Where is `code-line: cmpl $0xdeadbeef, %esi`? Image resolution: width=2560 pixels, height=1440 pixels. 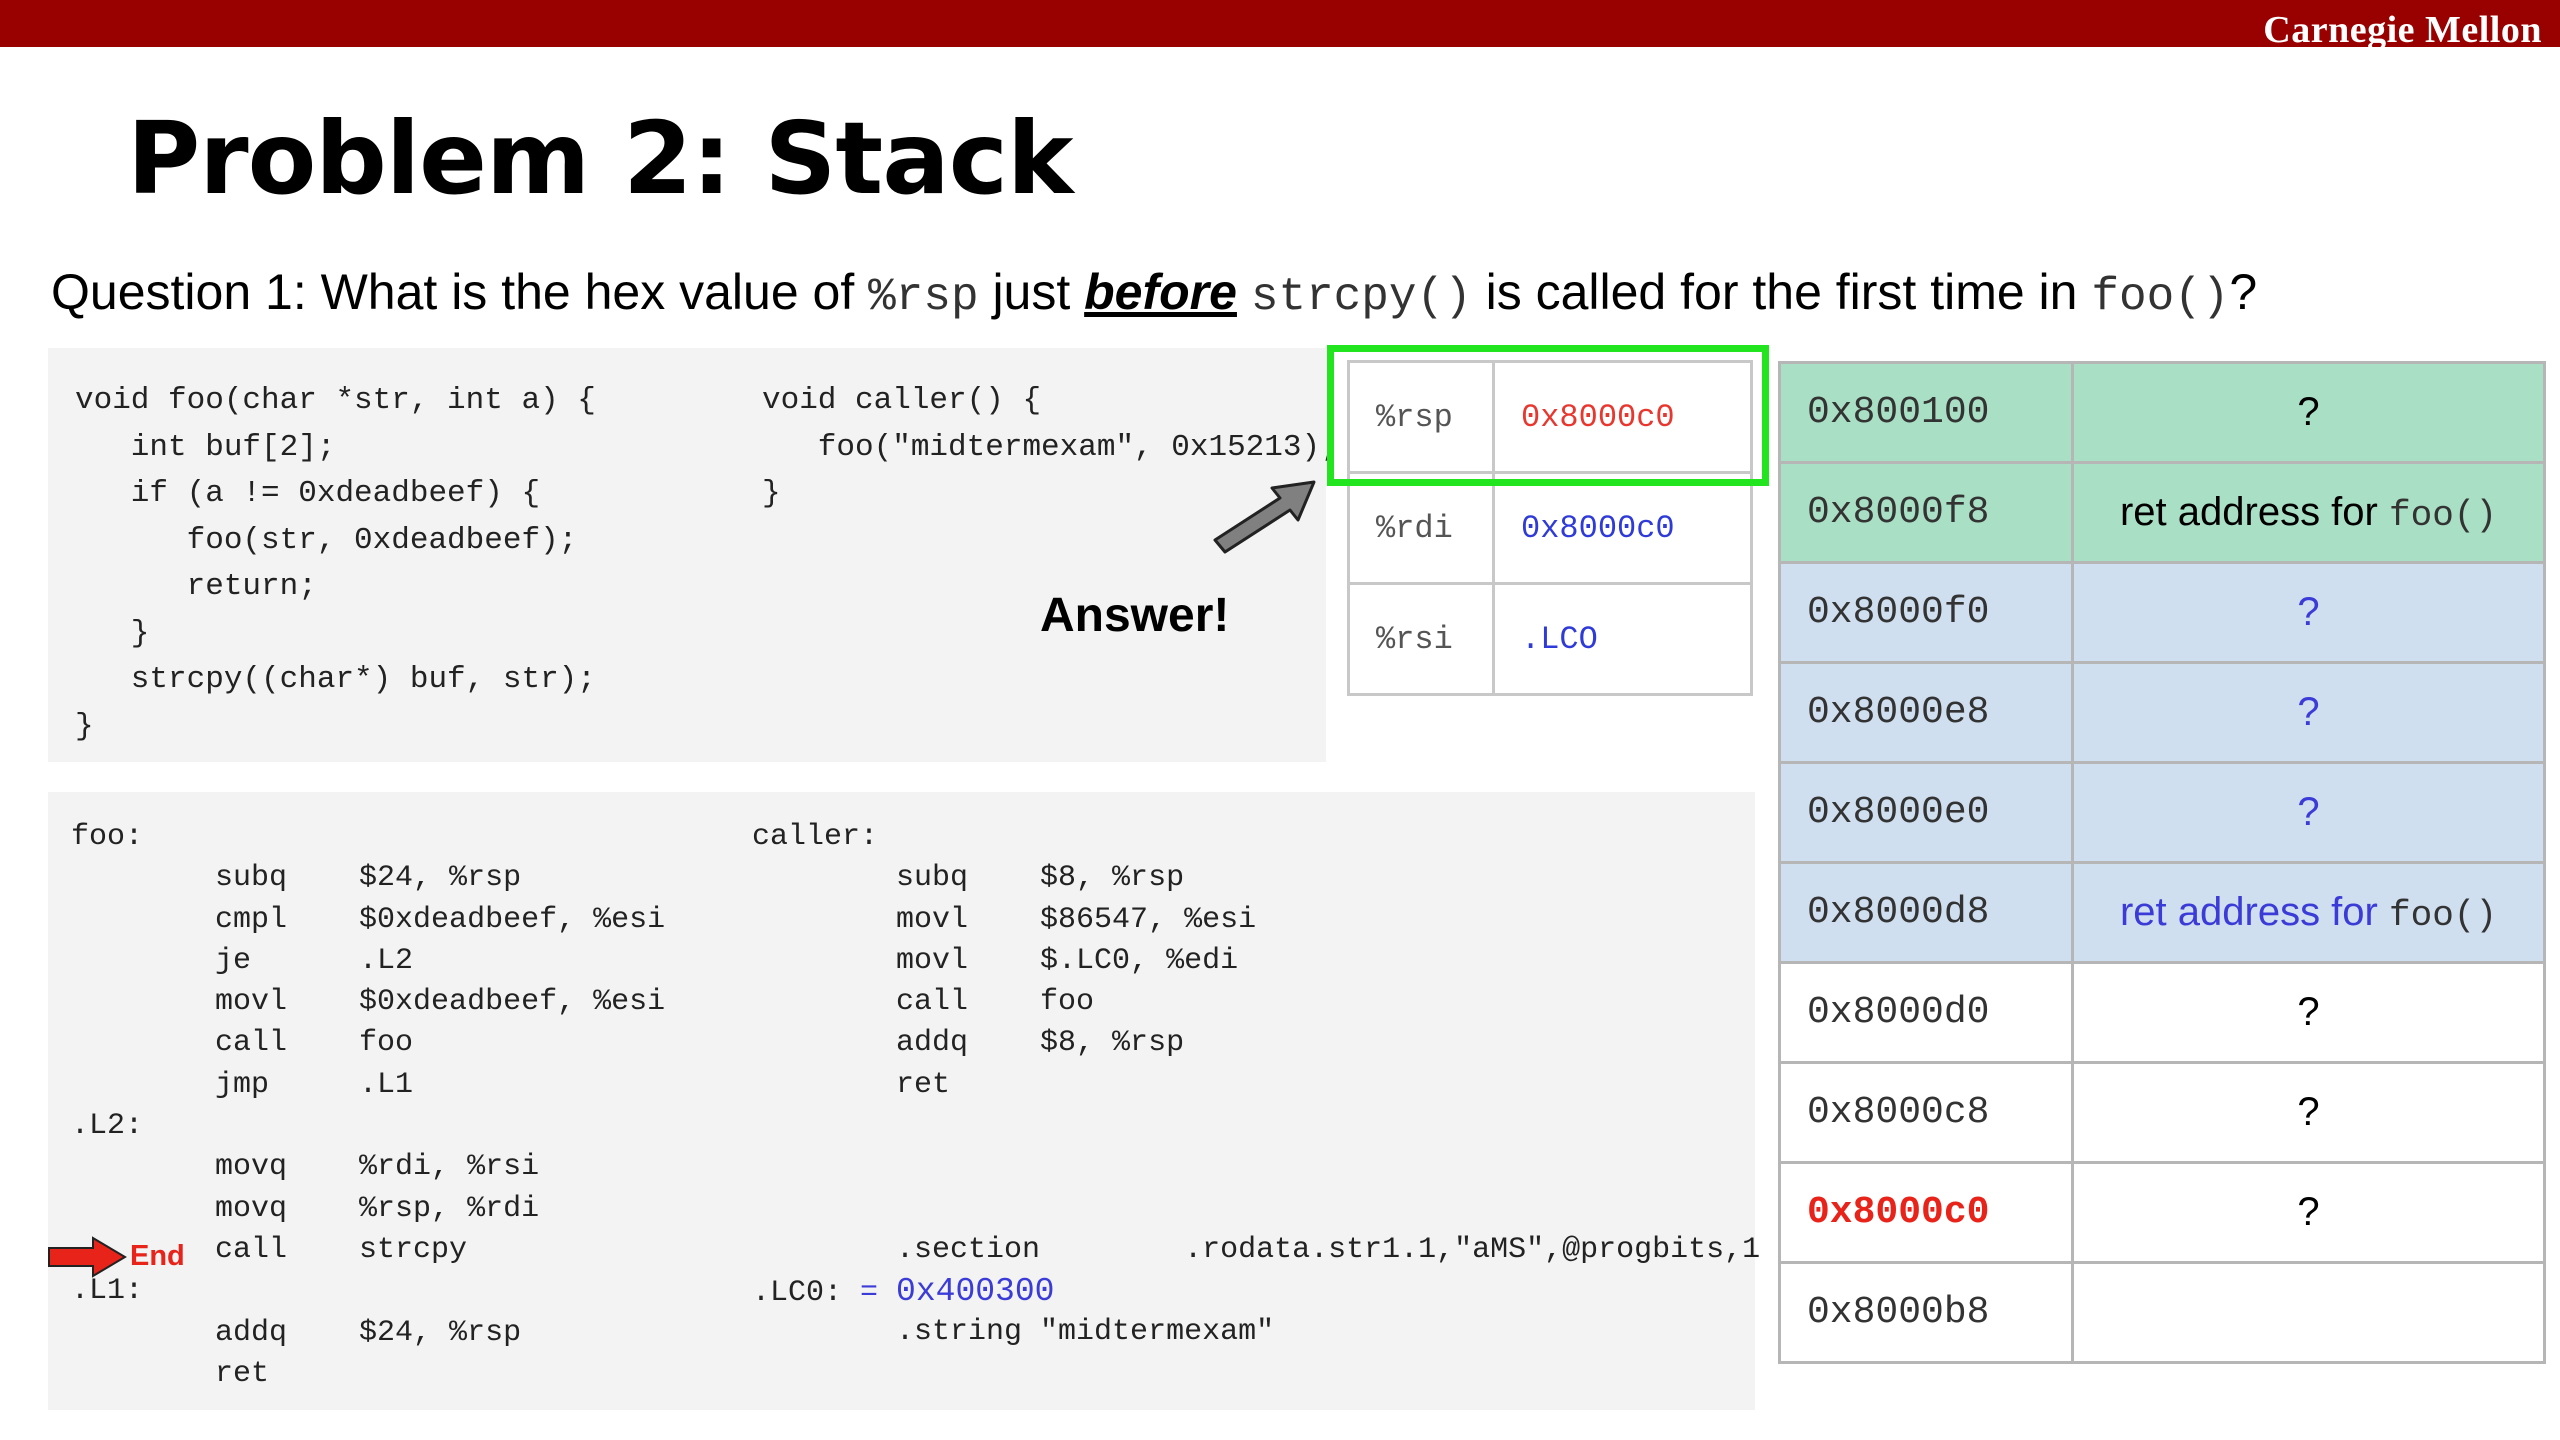 code-line: cmpl $0xdeadbeef, %esi is located at coordinates (368, 919).